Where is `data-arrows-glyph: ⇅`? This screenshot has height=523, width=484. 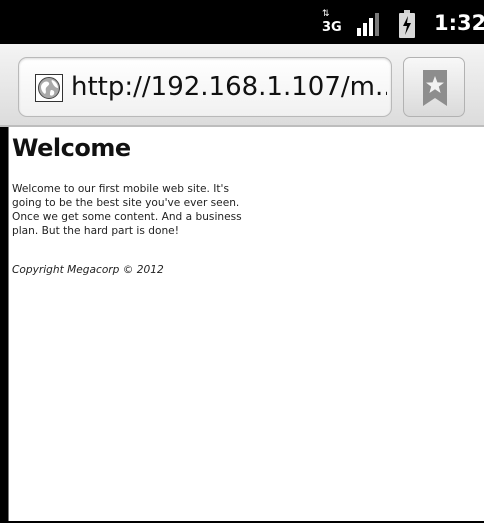
data-arrows-glyph: ⇅ is located at coordinates (325, 14).